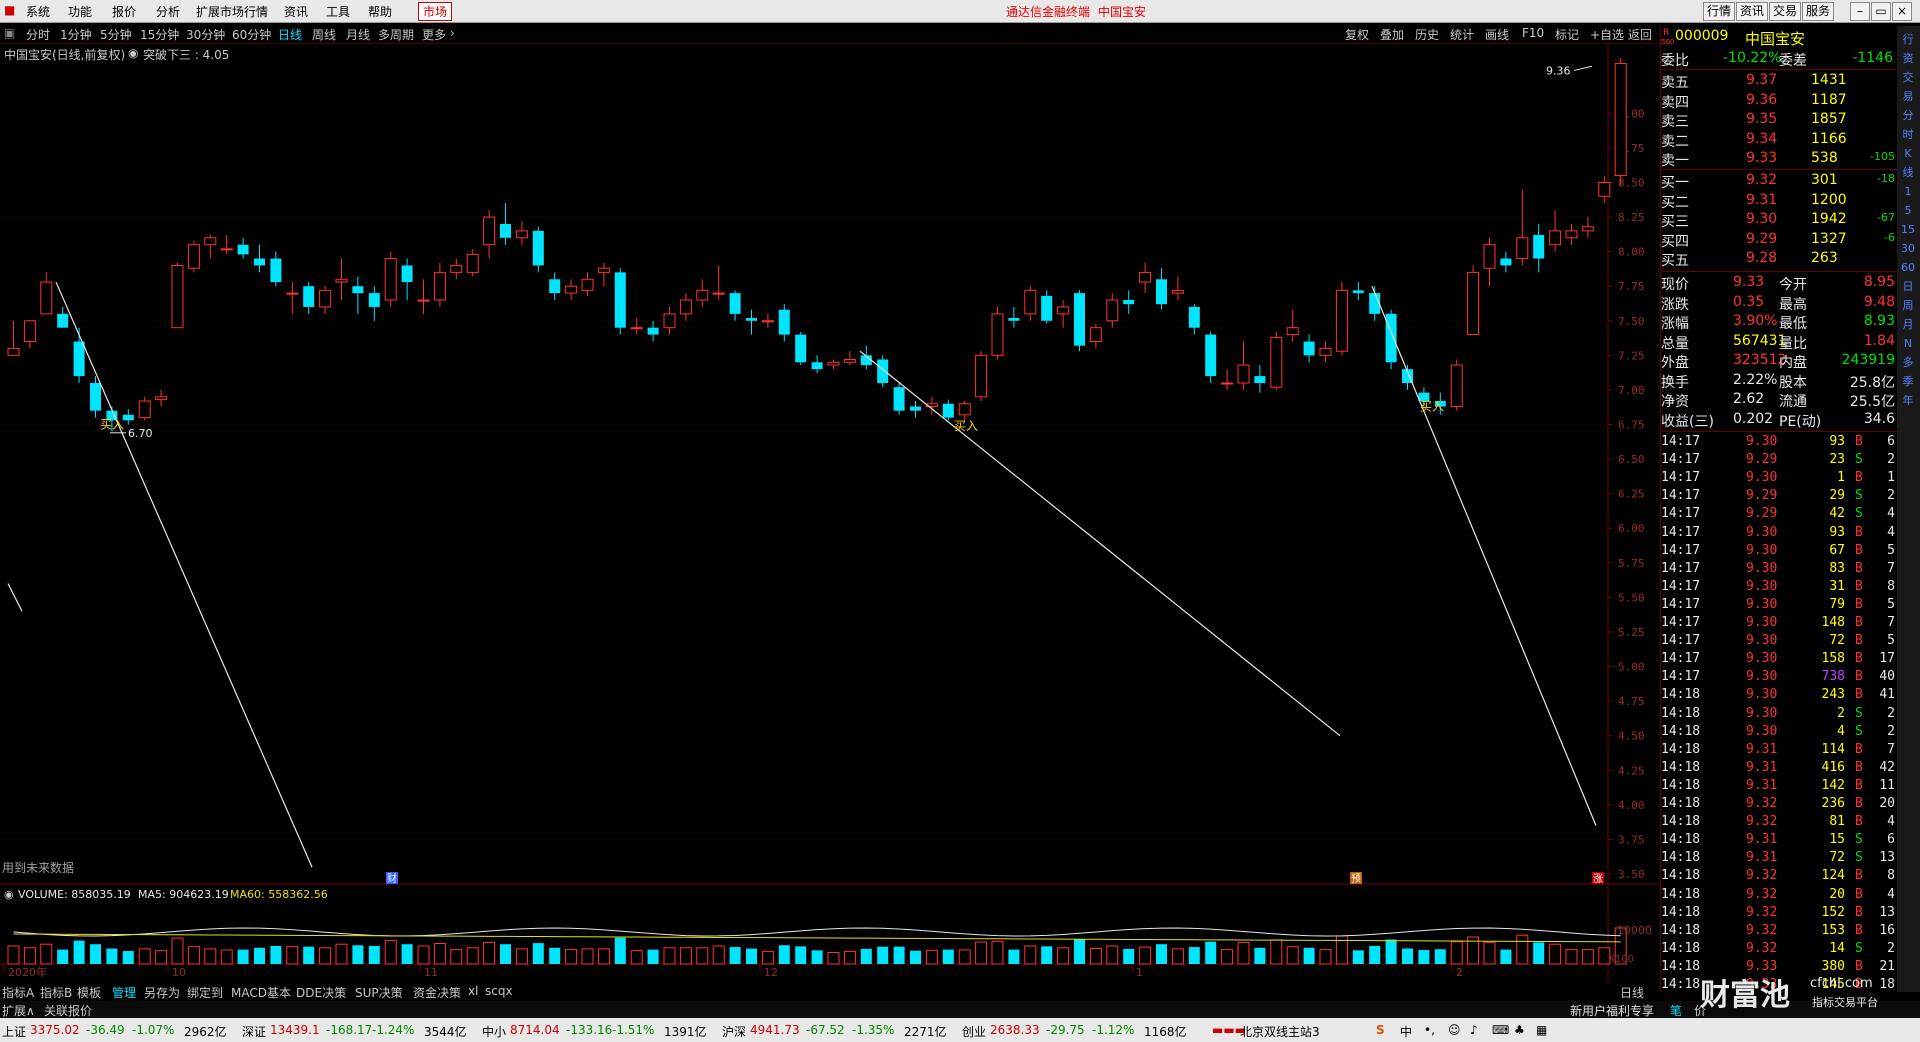 This screenshot has height=1042, width=1920. What do you see at coordinates (338, 11) in the screenshot?
I see `menu-tools: 工具` at bounding box center [338, 11].